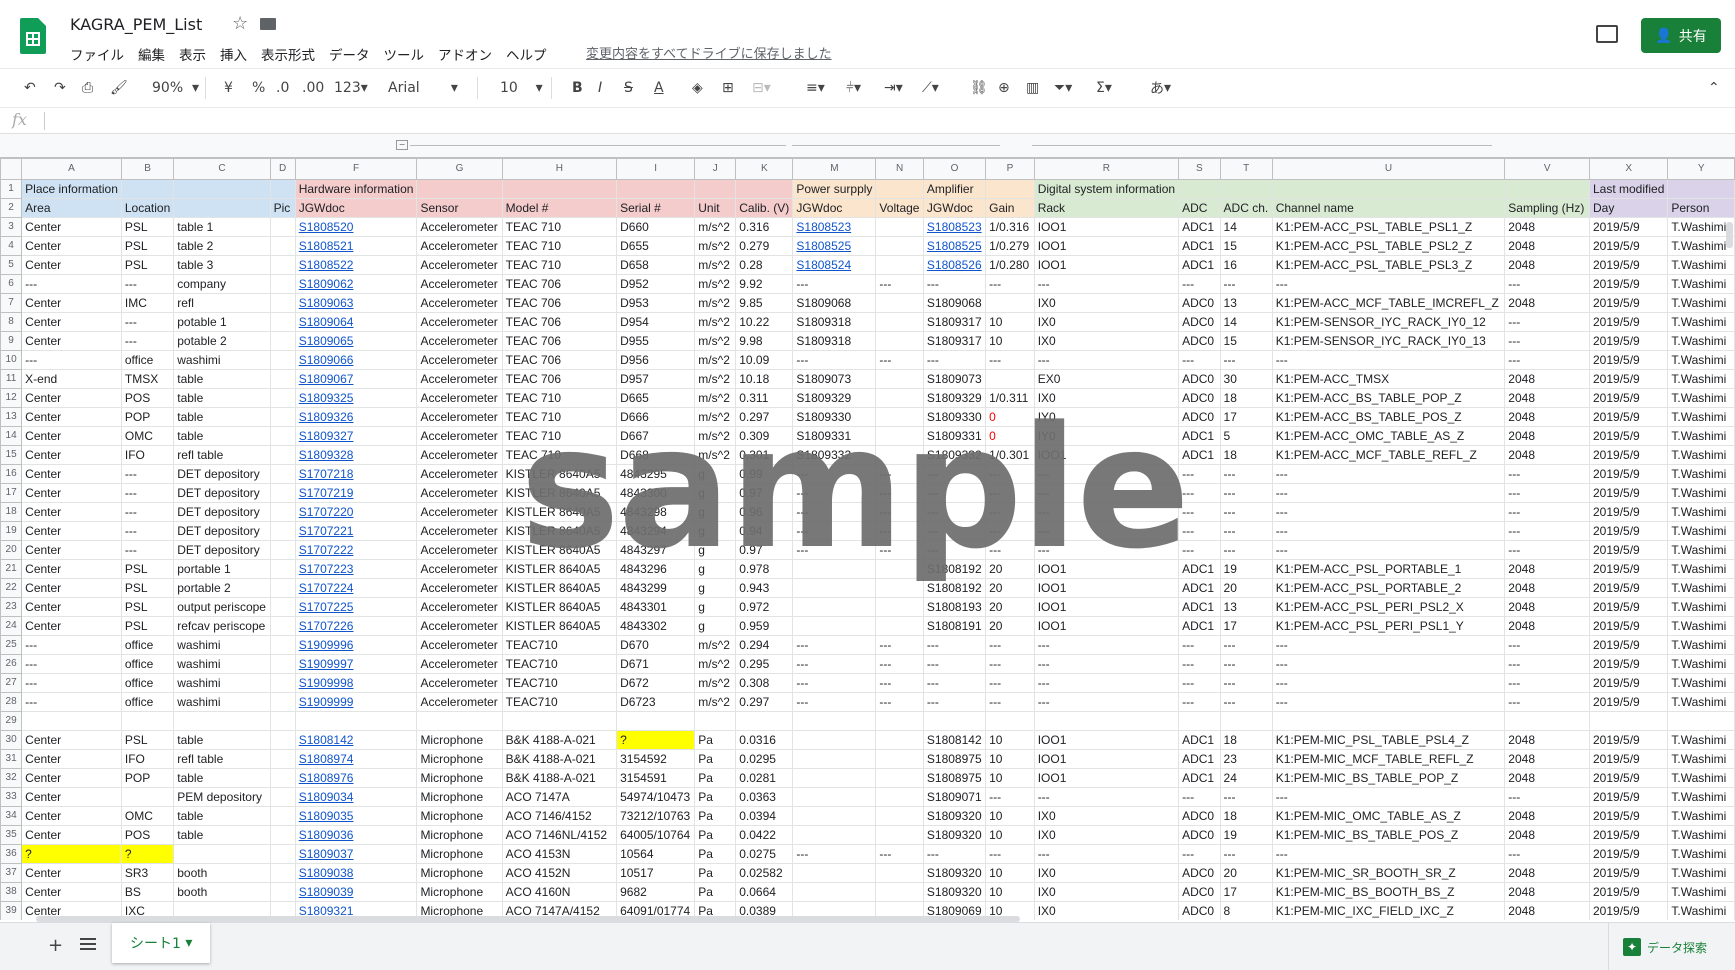  What do you see at coordinates (147, 208) in the screenshot?
I see `header-cell: Location` at bounding box center [147, 208].